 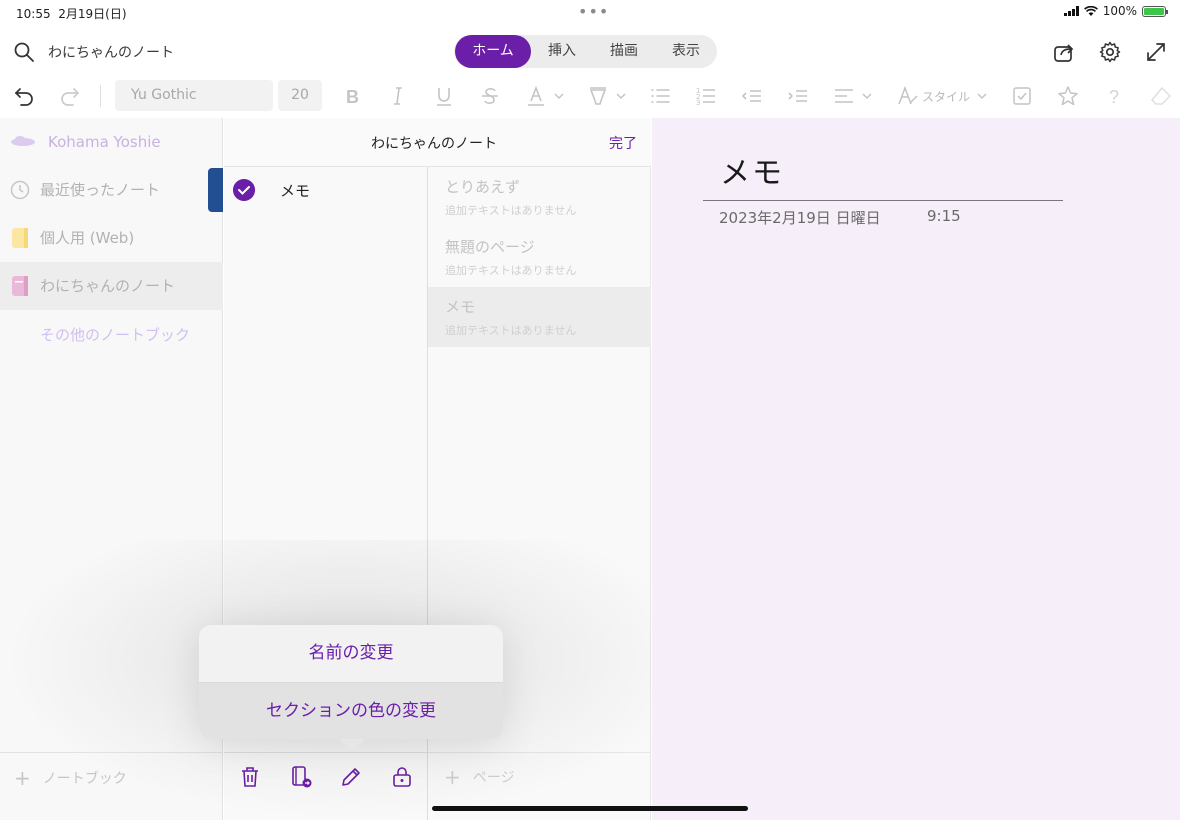 I want to click on page-title-label: メモ, so click(x=460, y=307).